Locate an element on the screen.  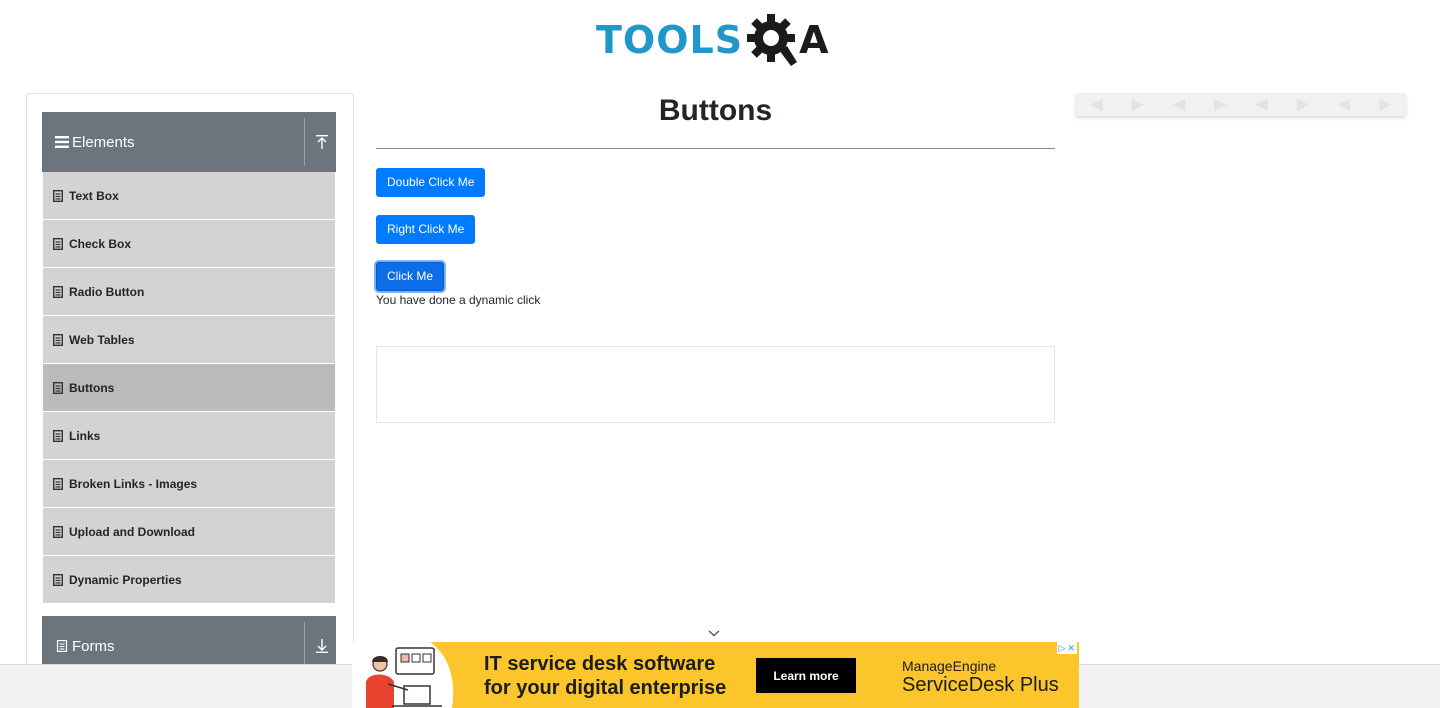
logo-suffix: A is located at coordinates (814, 40).